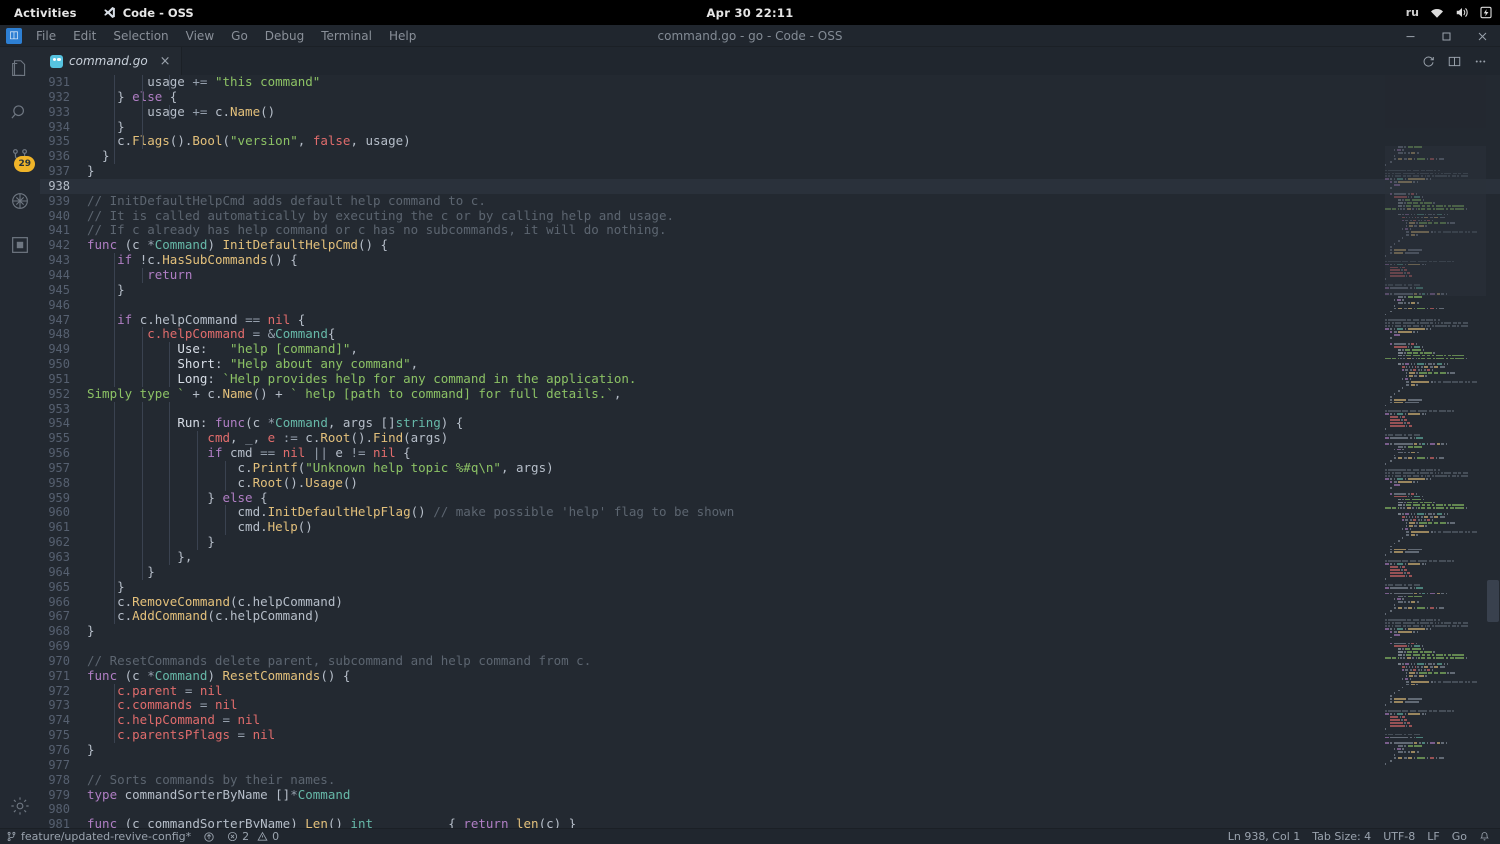  What do you see at coordinates (1486, 12) in the screenshot?
I see `battery-icon` at bounding box center [1486, 12].